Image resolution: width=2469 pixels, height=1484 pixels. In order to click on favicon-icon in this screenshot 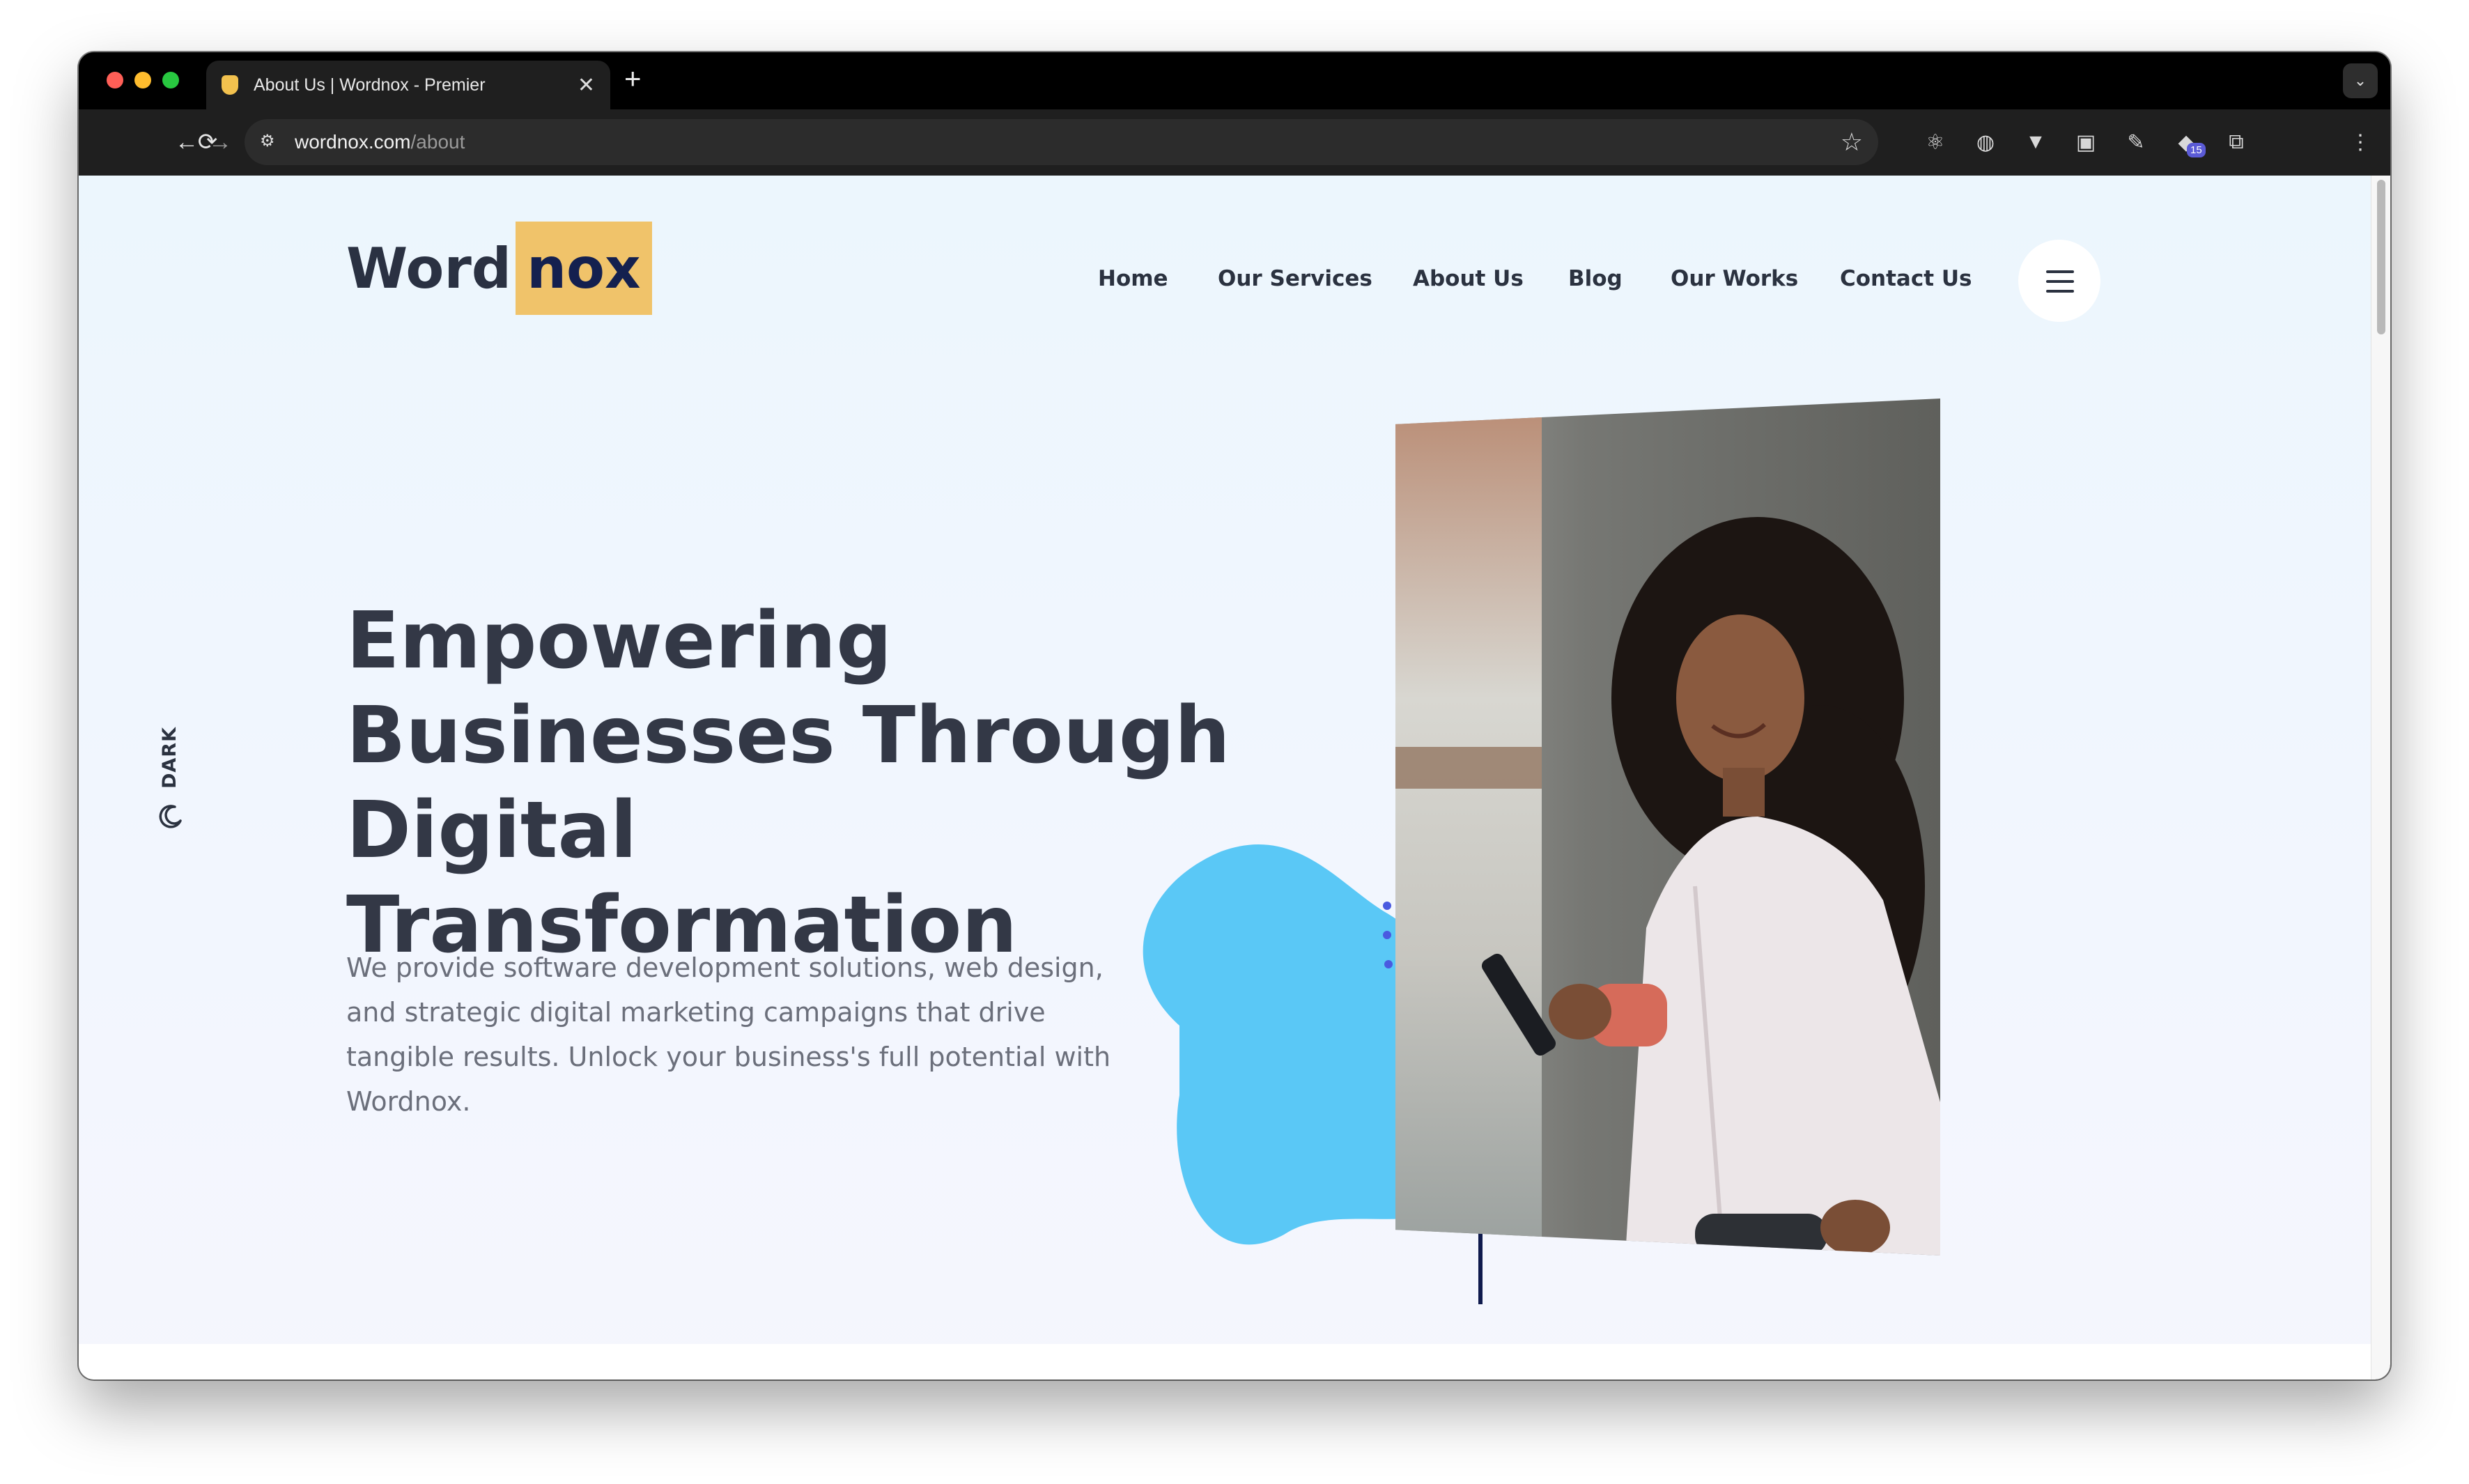, I will do `click(230, 85)`.